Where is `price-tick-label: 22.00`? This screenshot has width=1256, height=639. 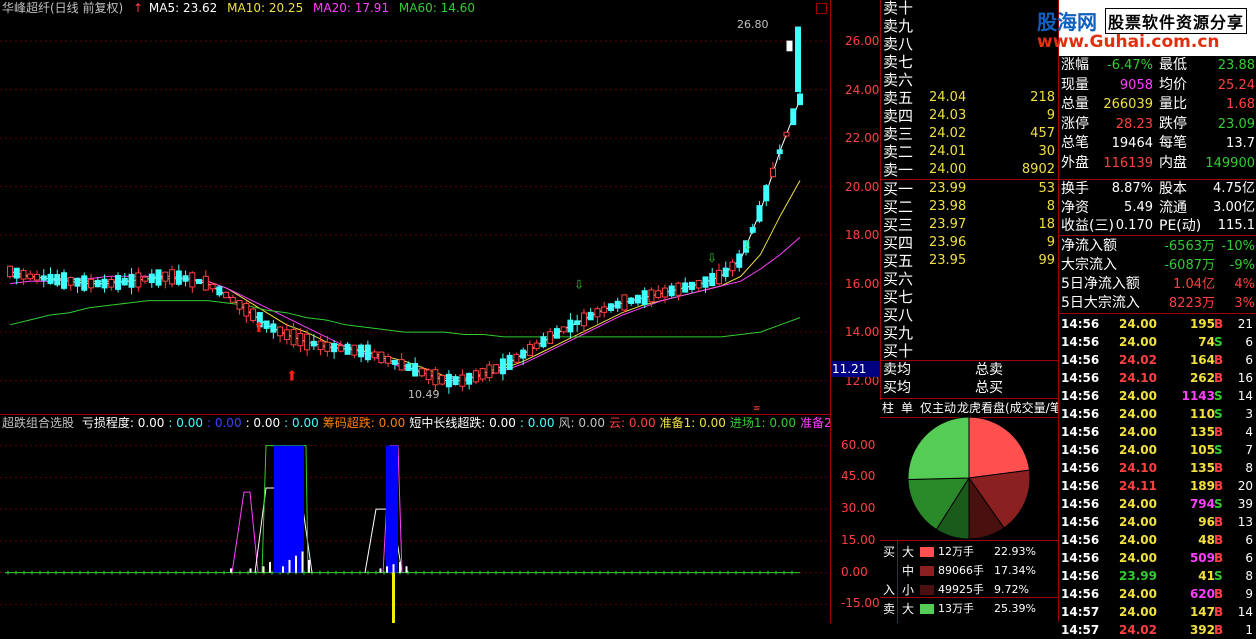
price-tick-label: 22.00 is located at coordinates (862, 138).